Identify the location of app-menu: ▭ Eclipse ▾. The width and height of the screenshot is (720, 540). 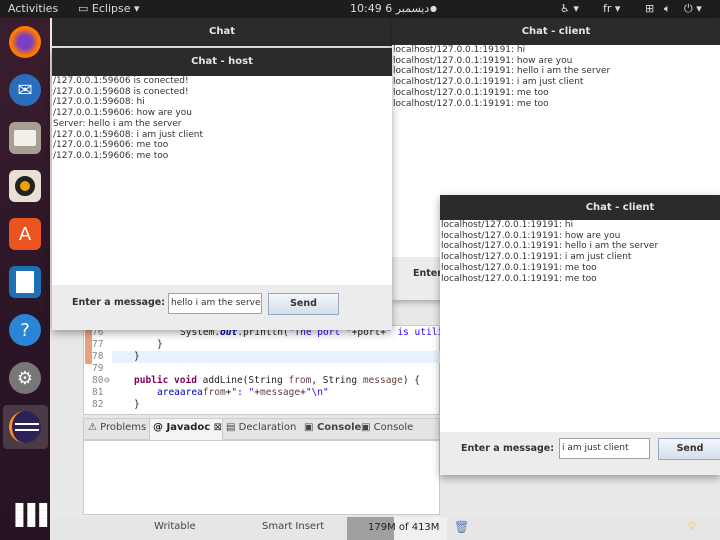
(109, 8).